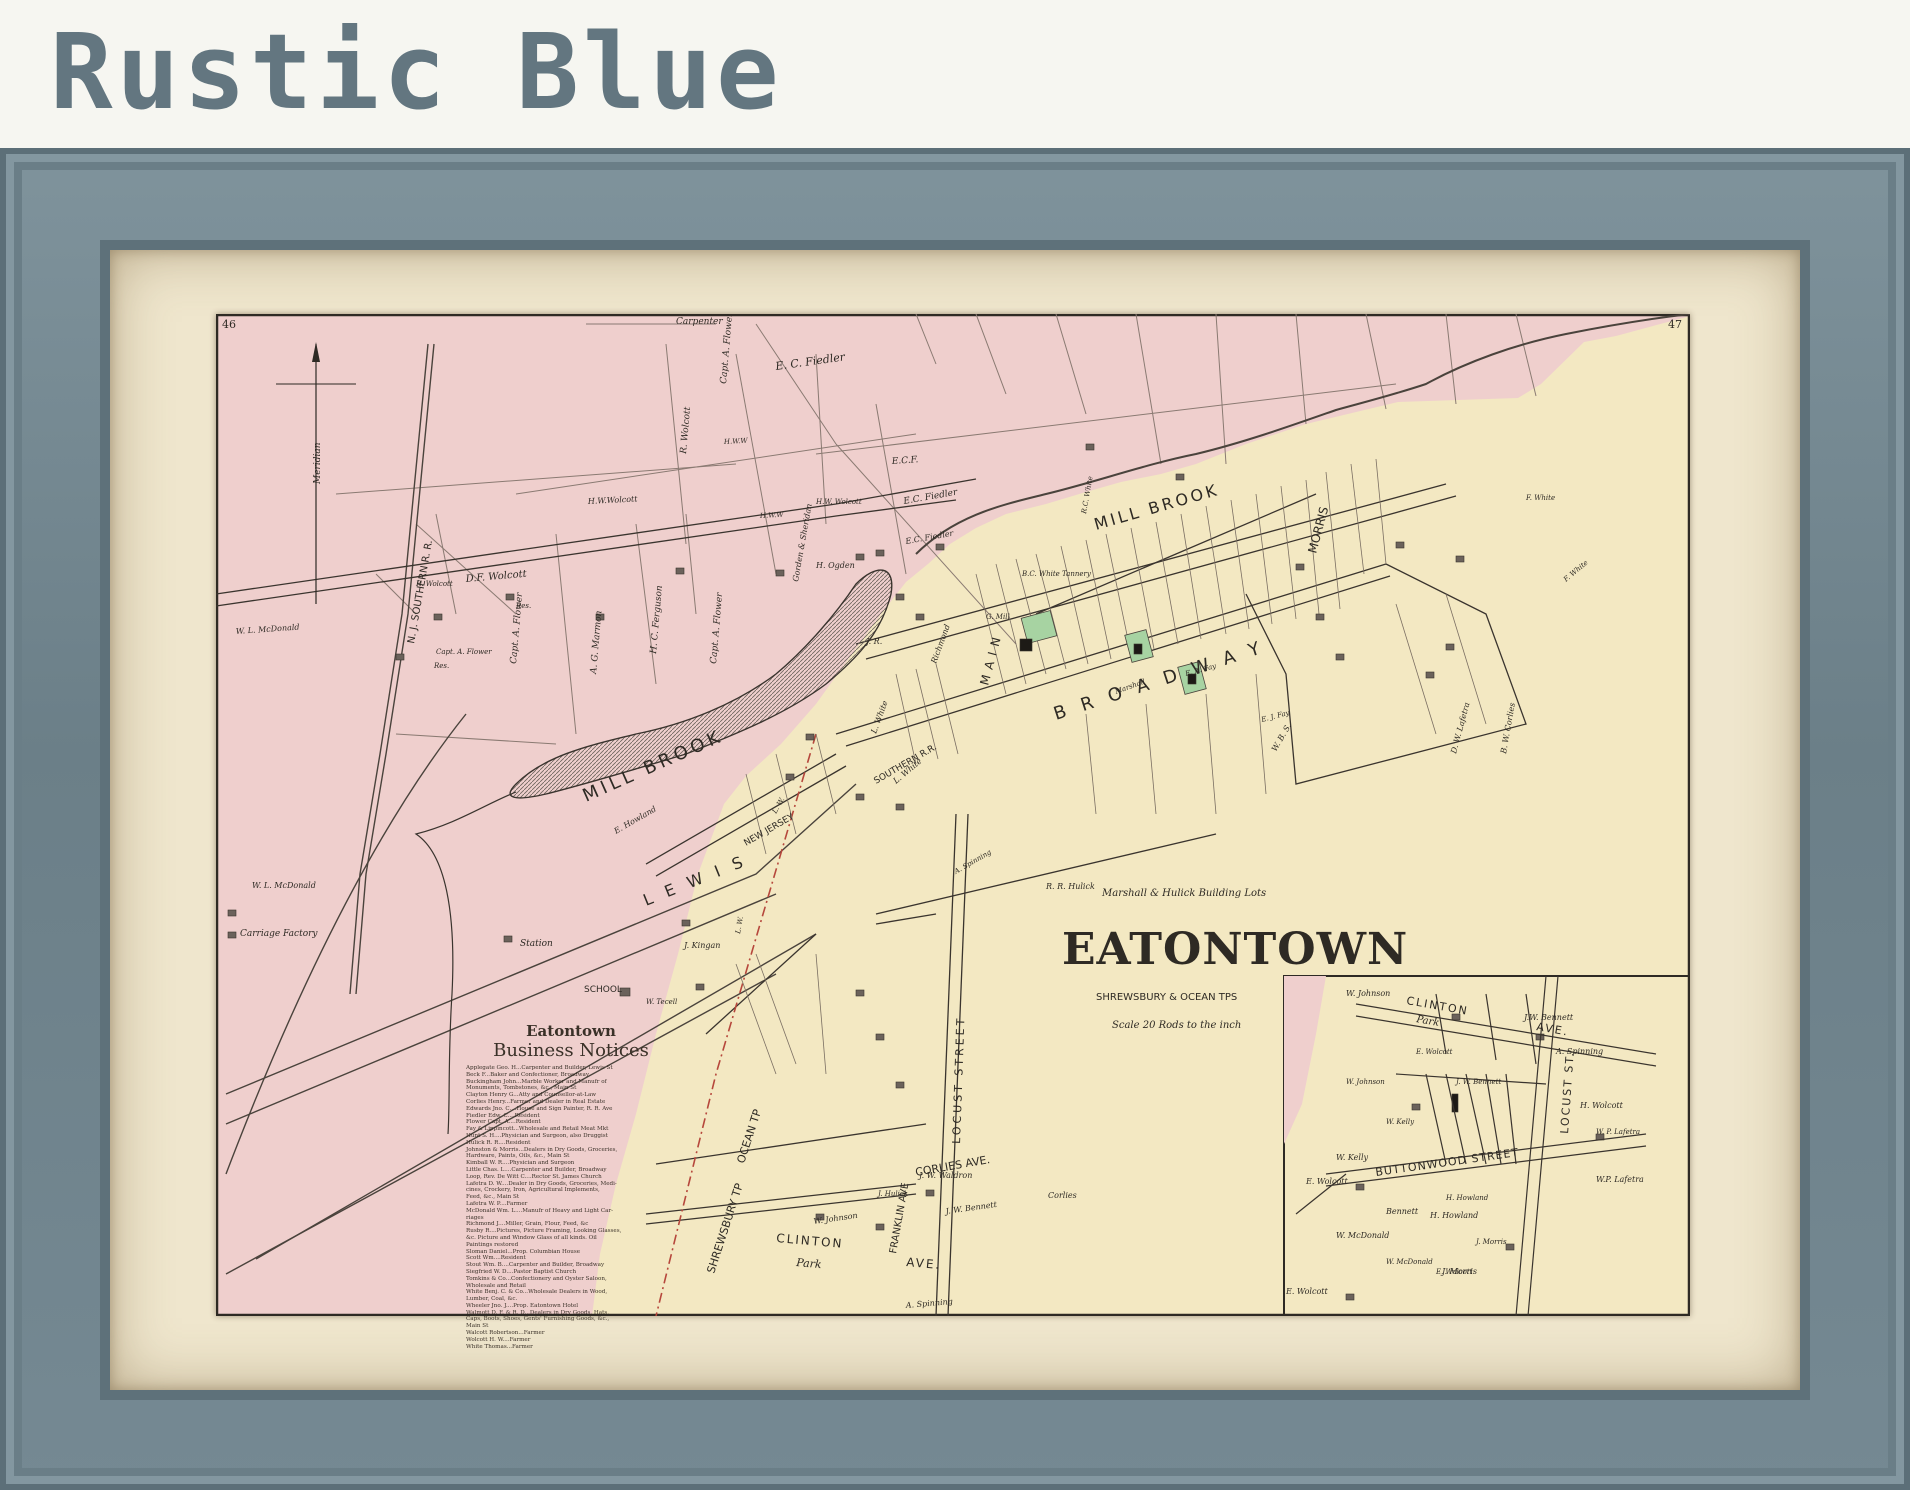 The height and width of the screenshot is (1490, 1910). What do you see at coordinates (1601, 1105) in the screenshot?
I see `inset-owner-hwolcott: H. Wolcott` at bounding box center [1601, 1105].